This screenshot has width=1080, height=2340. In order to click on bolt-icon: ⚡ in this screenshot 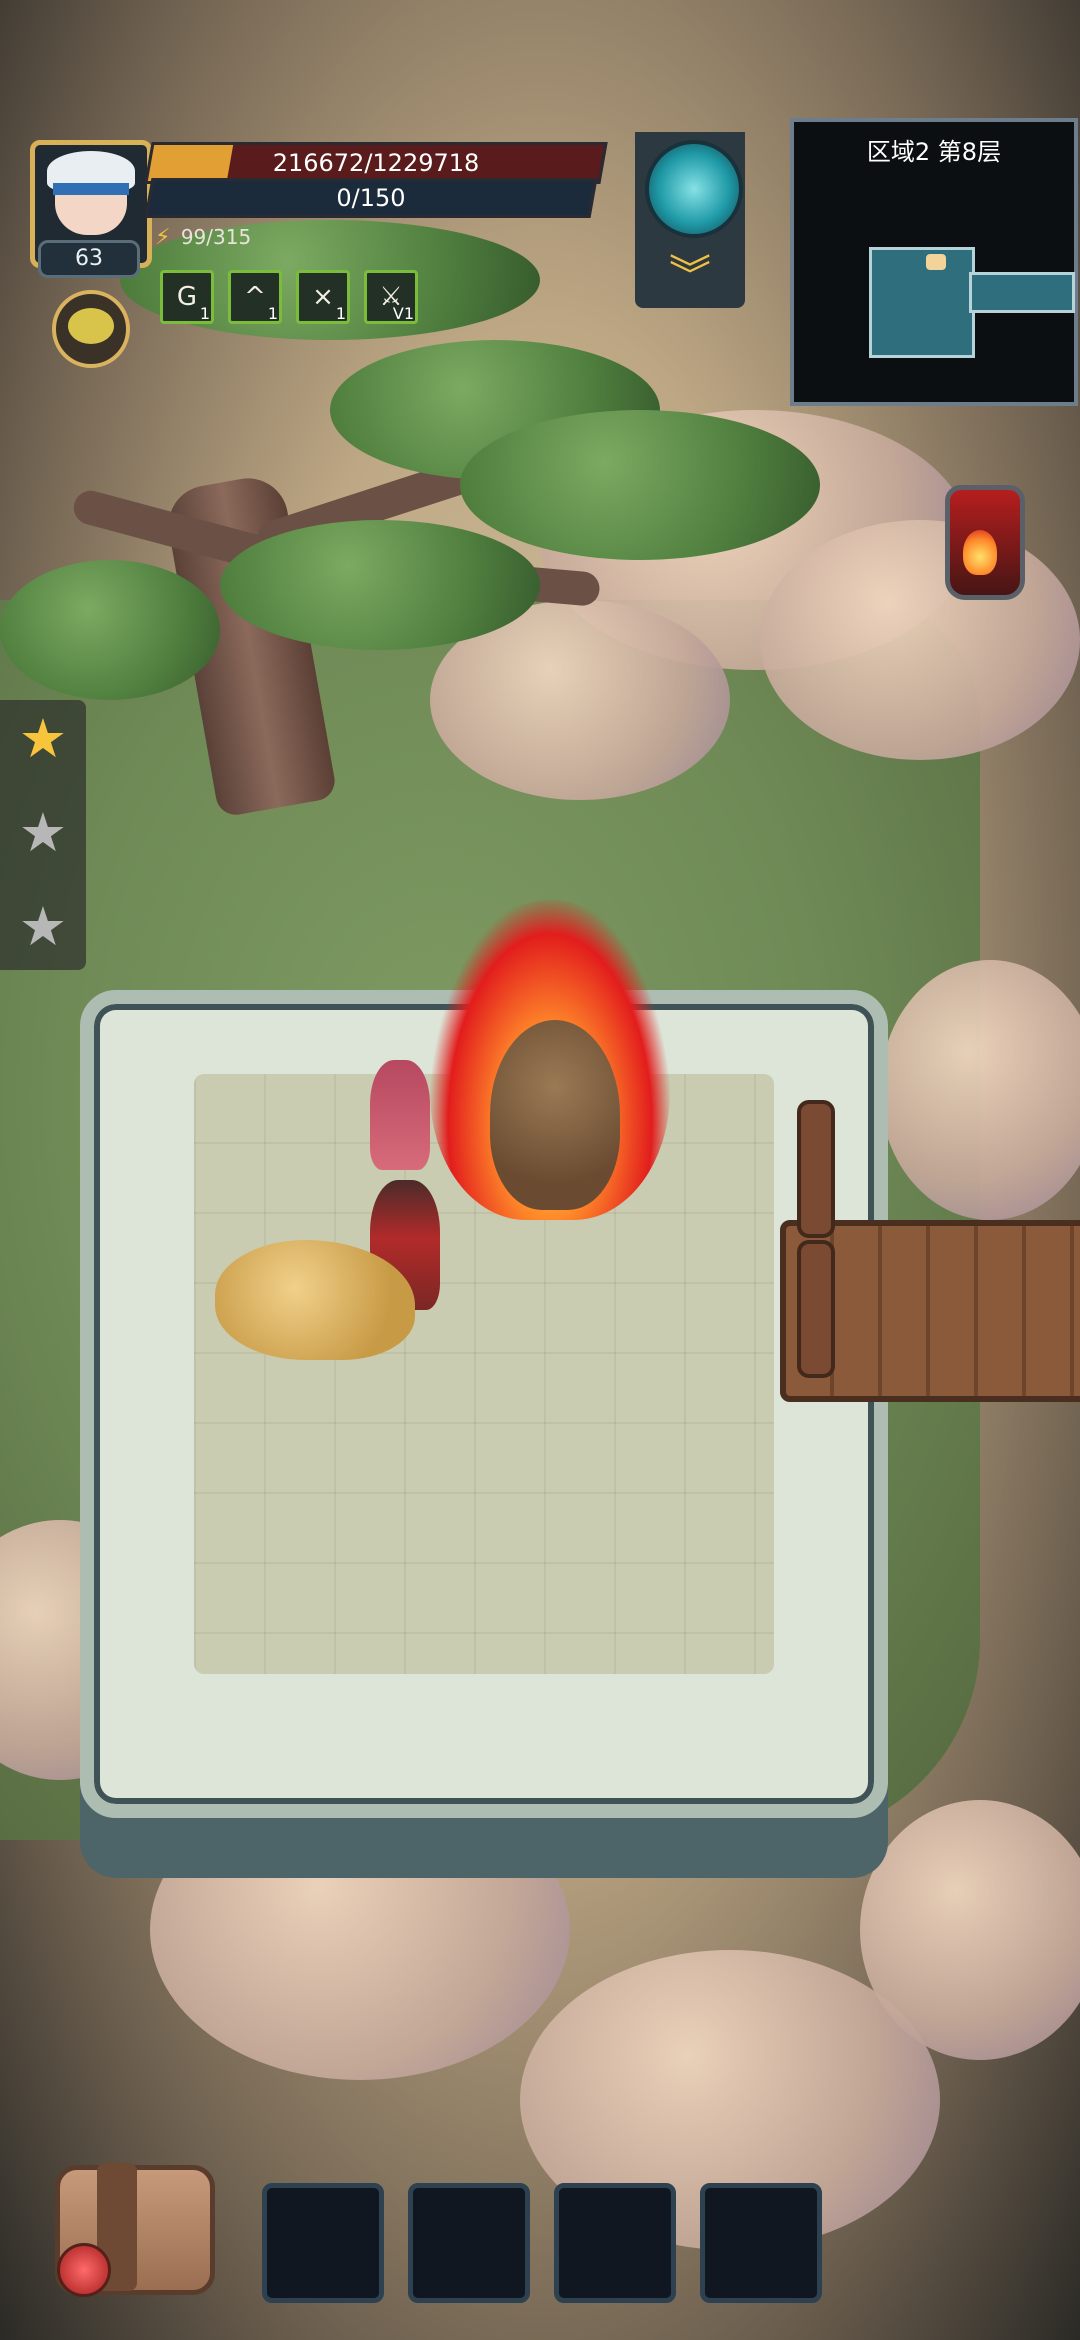, I will do `click(163, 237)`.